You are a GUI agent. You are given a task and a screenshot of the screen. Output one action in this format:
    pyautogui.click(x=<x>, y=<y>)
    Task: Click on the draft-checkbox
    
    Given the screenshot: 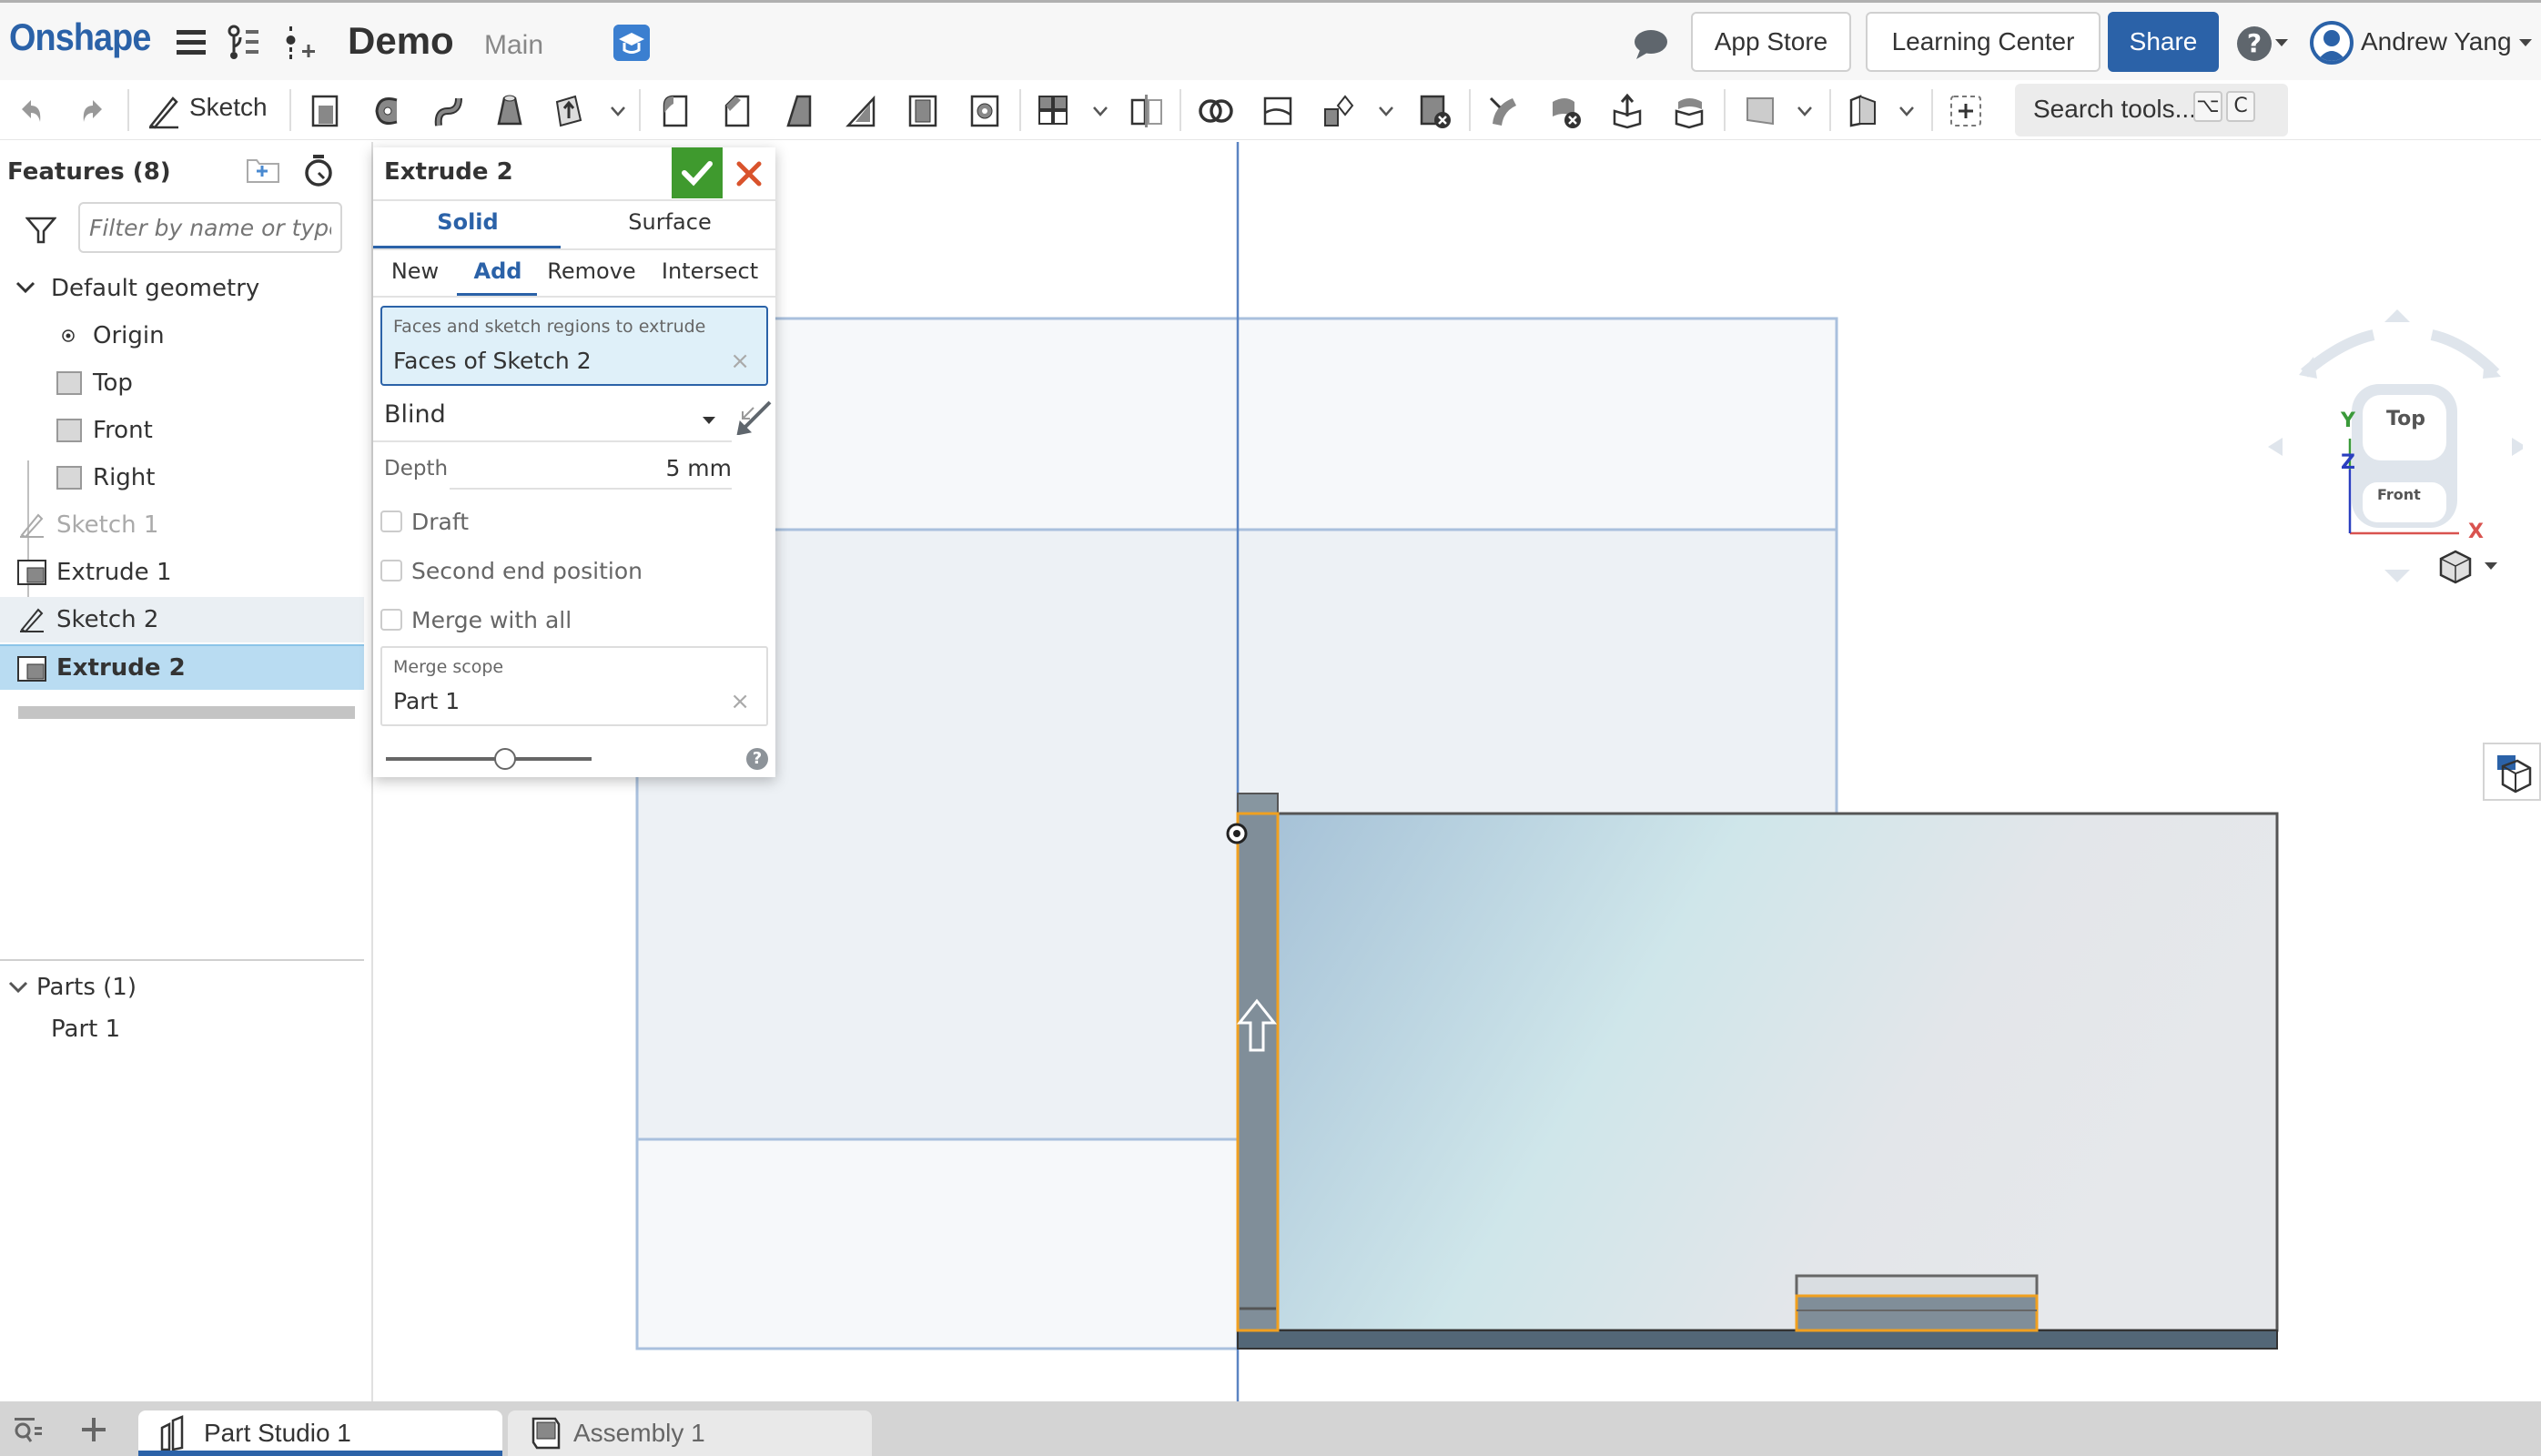 What is the action you would take?
    pyautogui.click(x=391, y=521)
    